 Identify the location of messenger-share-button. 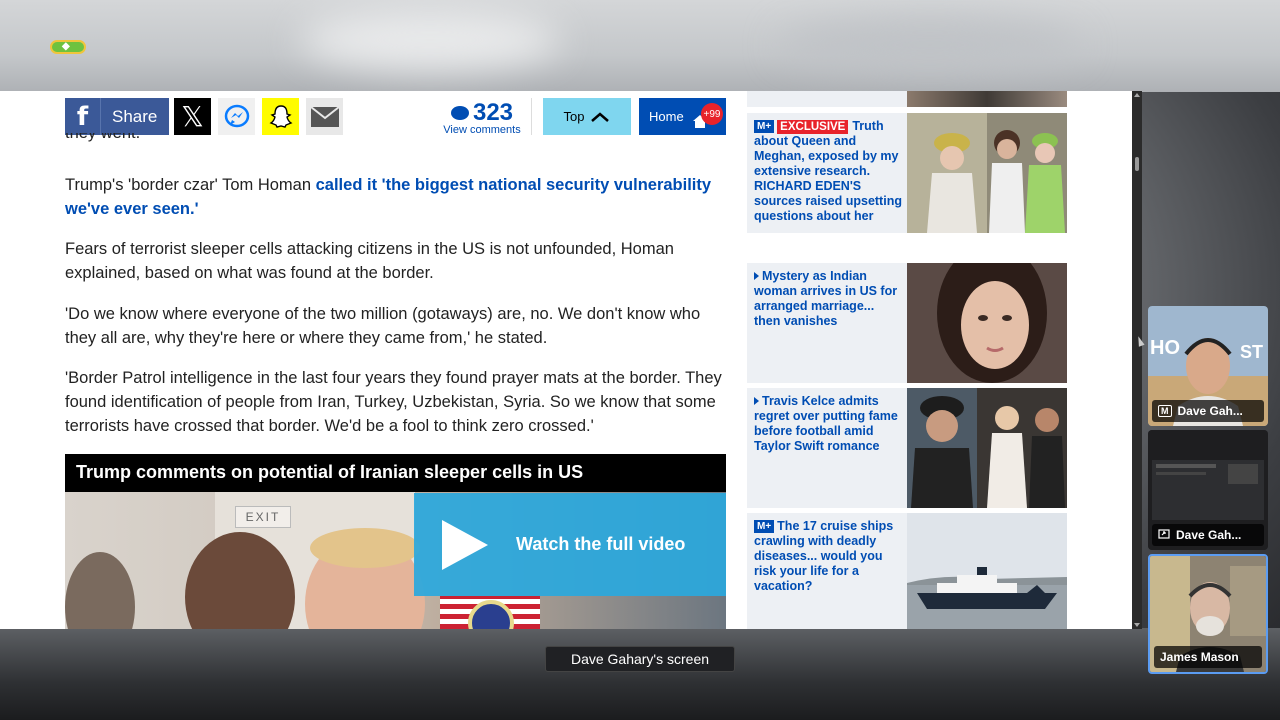
(236, 116).